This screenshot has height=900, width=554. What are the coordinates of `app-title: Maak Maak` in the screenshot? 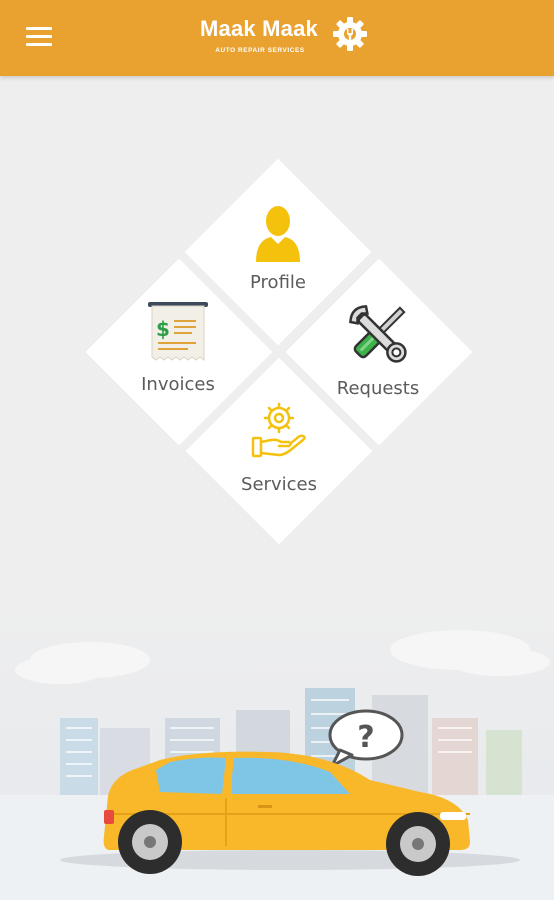 It's located at (259, 28).